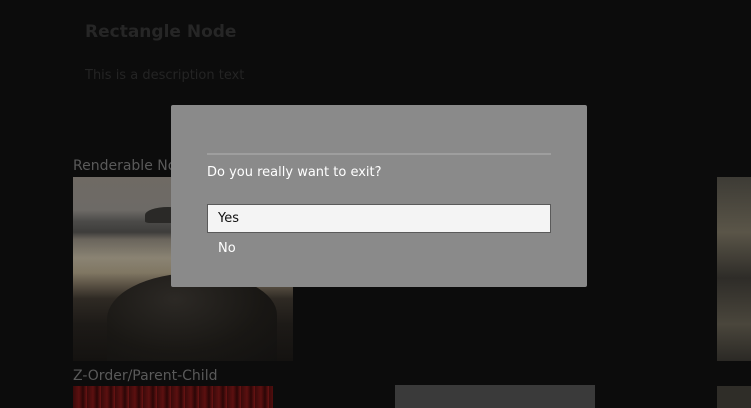  Describe the element at coordinates (495, 396) in the screenshot. I see `gray-photo` at that location.